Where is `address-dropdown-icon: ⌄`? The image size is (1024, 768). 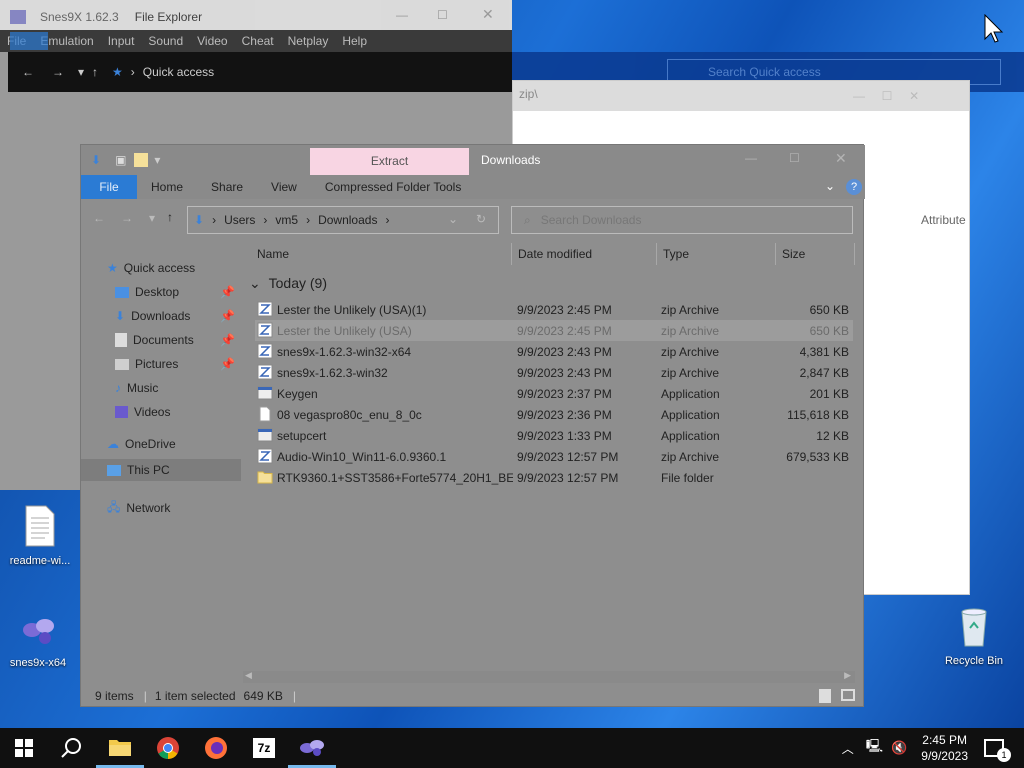 address-dropdown-icon: ⌄ is located at coordinates (453, 219).